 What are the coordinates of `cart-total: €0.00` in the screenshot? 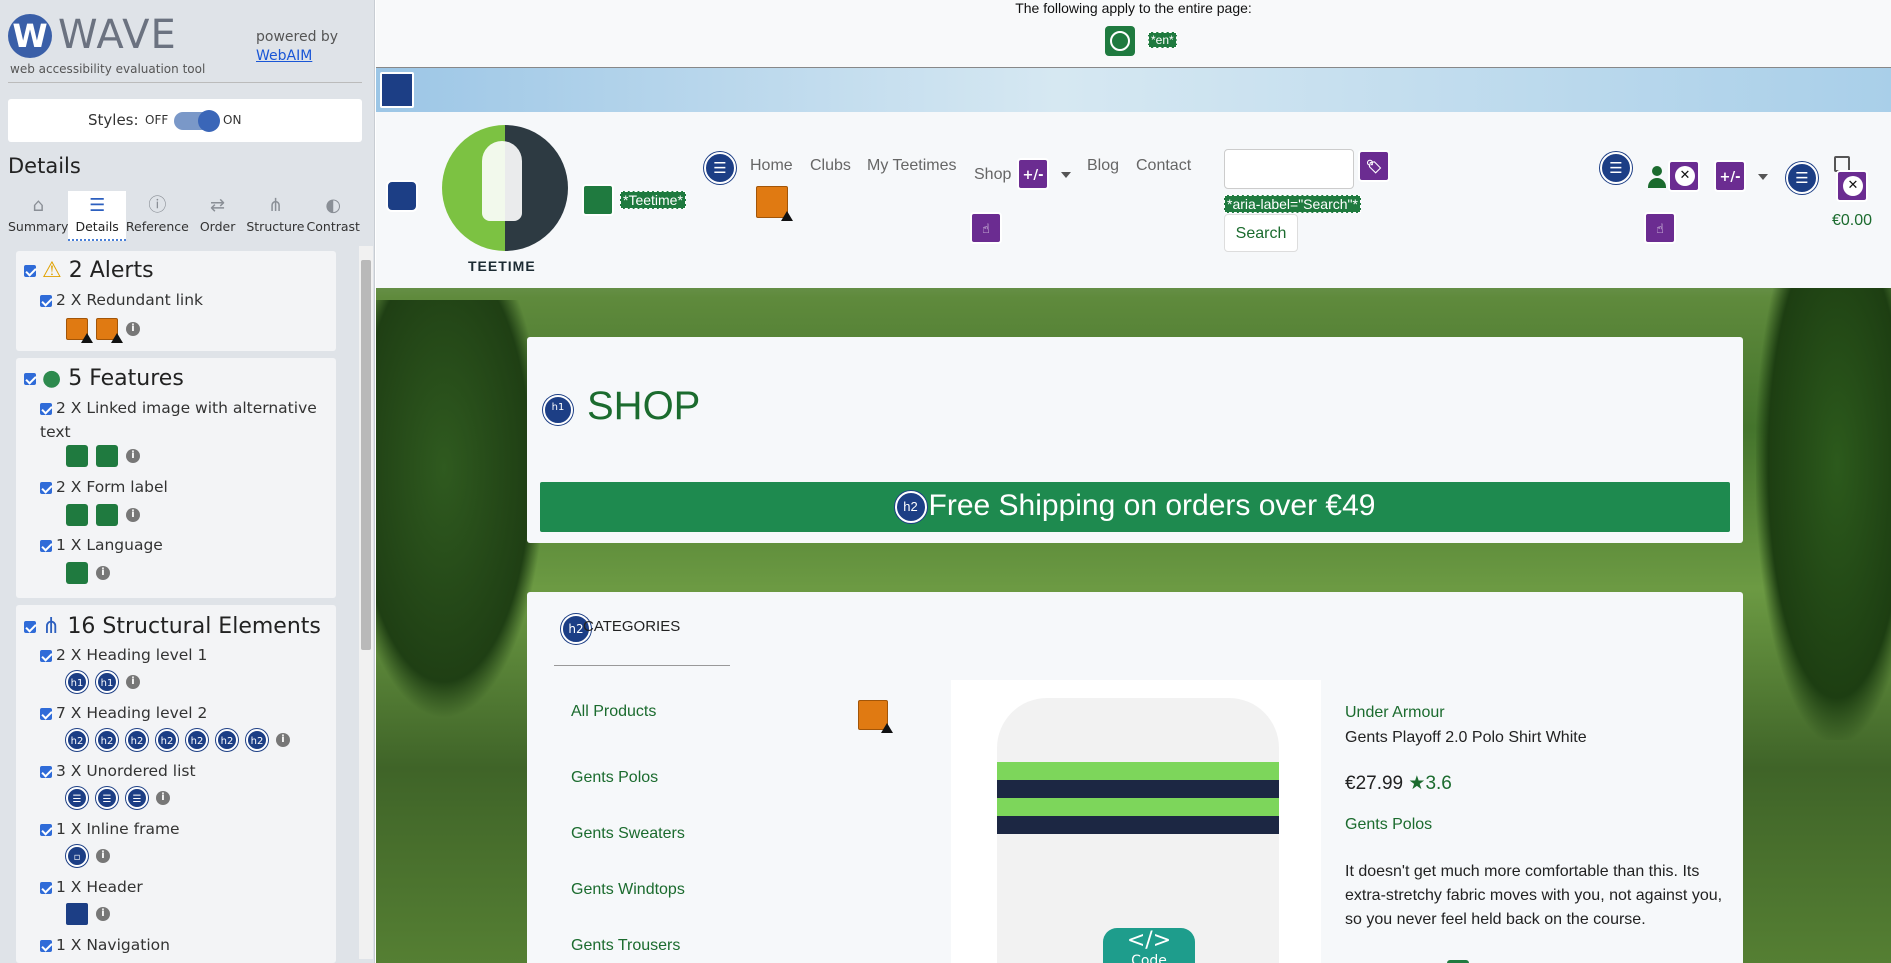 It's located at (1852, 221).